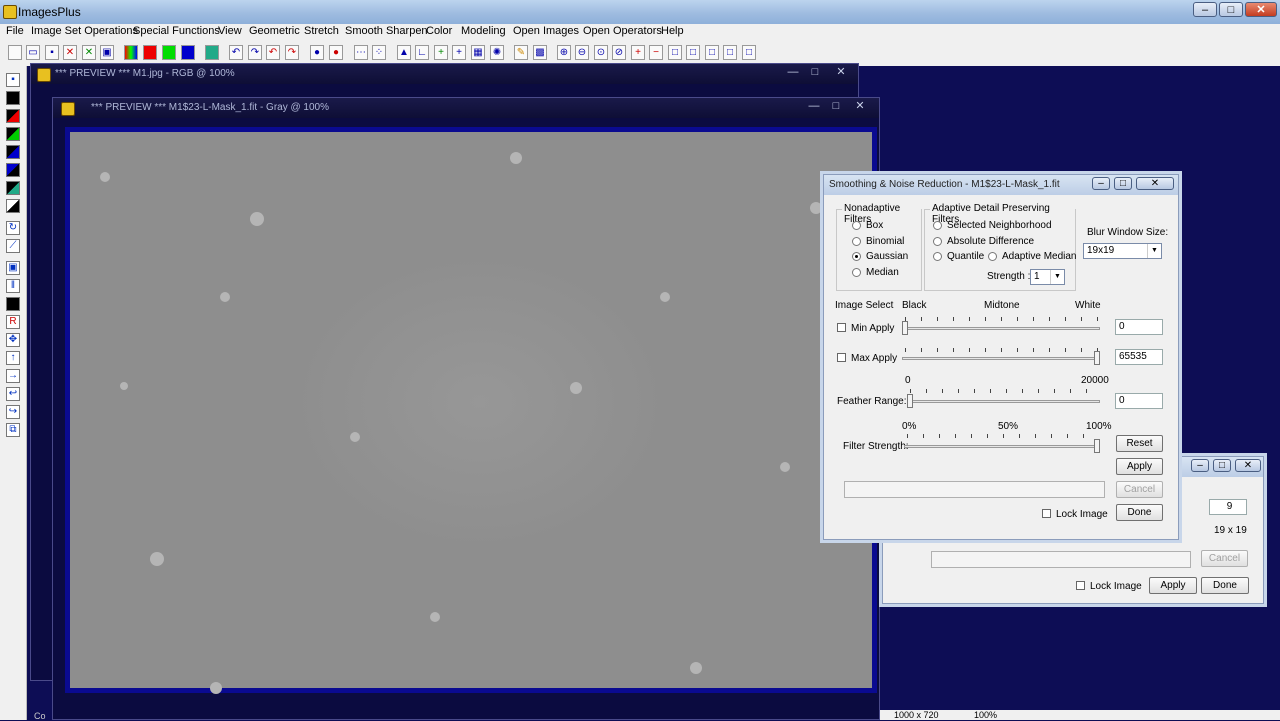 The height and width of the screenshot is (721, 1280). Describe the element at coordinates (546, 31) in the screenshot. I see `menu-open-images: Open Images` at that location.